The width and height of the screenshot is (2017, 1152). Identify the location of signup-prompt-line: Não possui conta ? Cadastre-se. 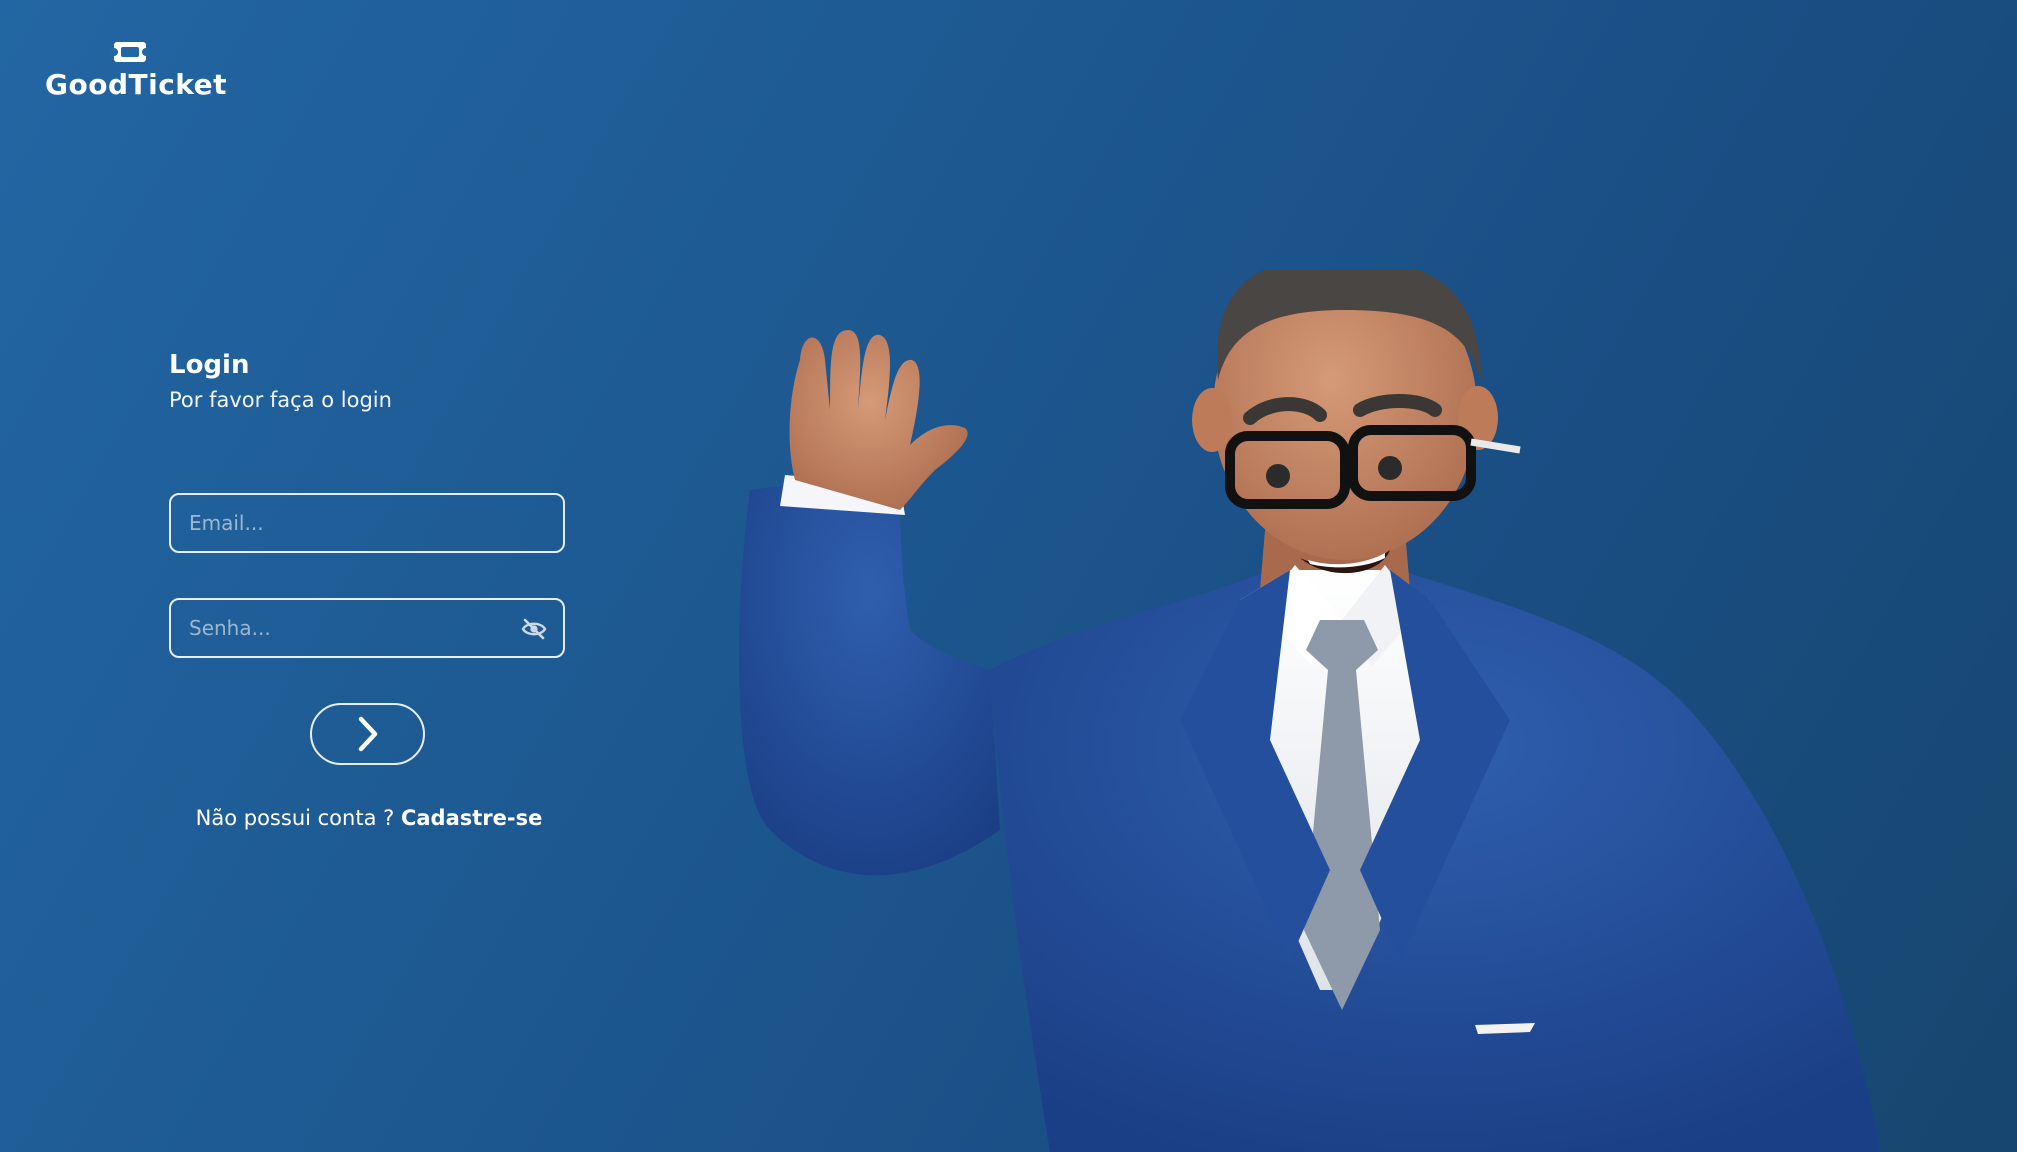
(369, 818).